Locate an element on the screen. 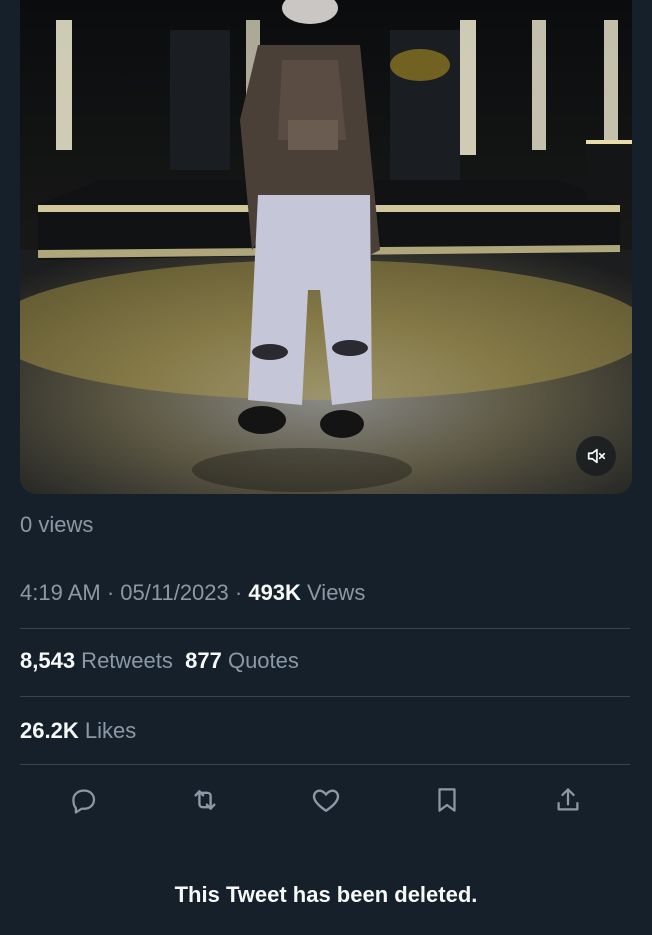  tweet-deleted-notice: This Tweet has been deleted. is located at coordinates (326, 894).